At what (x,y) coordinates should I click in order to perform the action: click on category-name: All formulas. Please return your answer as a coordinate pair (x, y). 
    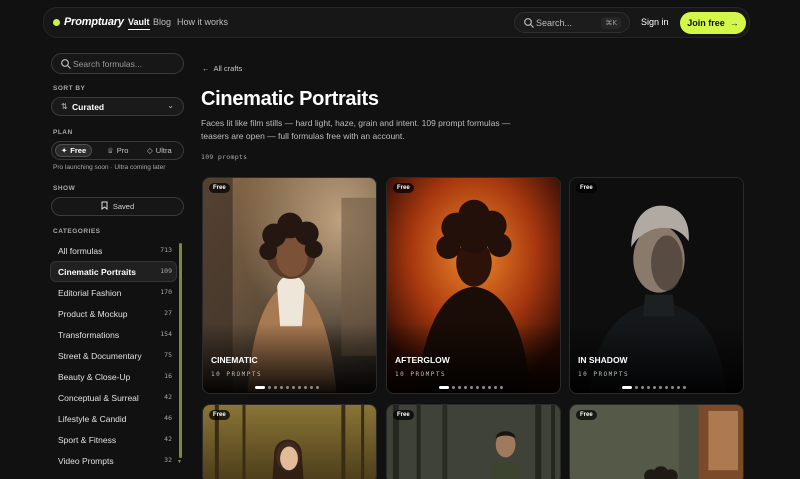
    Looking at the image, I should click on (80, 251).